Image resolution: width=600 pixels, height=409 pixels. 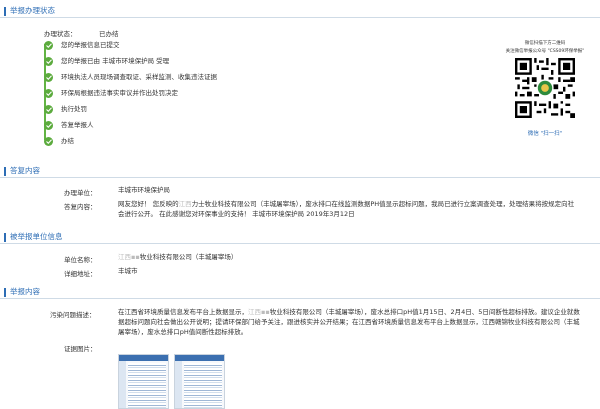 What do you see at coordinates (81, 33) in the screenshot?
I see `status-row: 办理状态： 已办结` at bounding box center [81, 33].